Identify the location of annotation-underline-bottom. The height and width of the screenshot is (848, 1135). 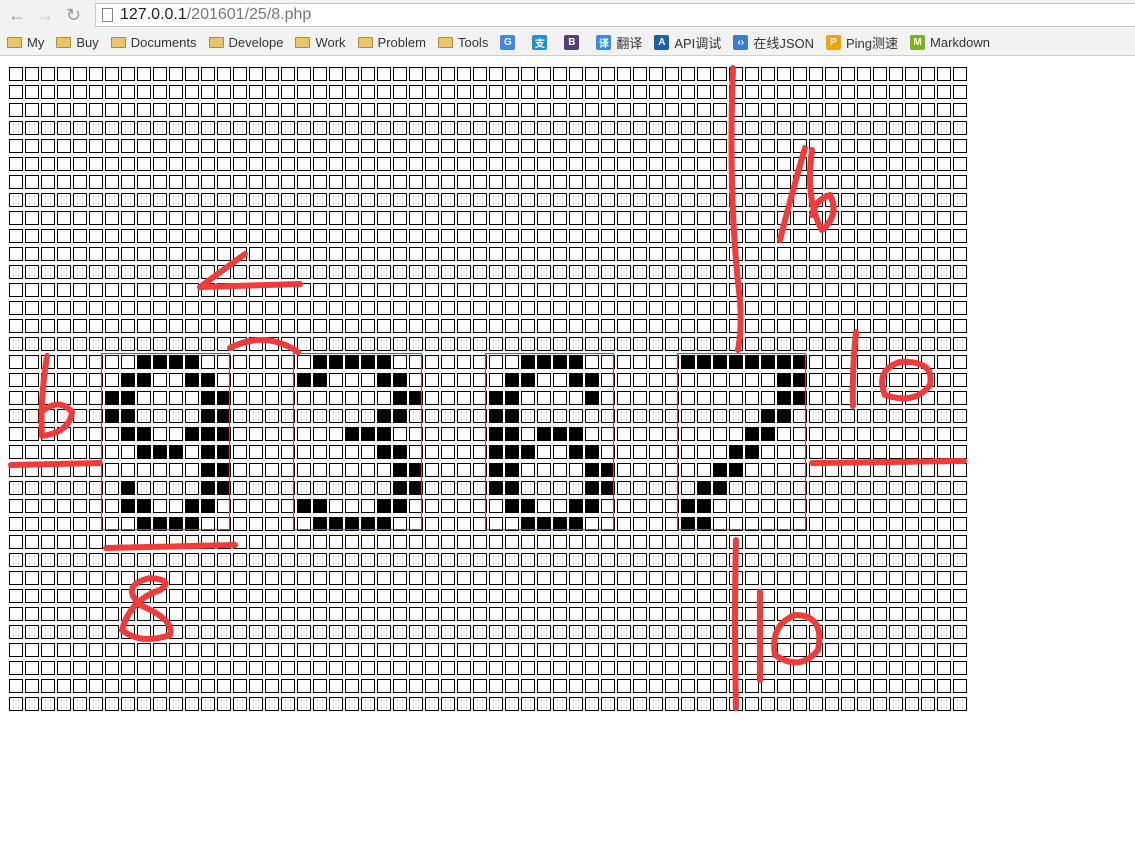
(170, 546).